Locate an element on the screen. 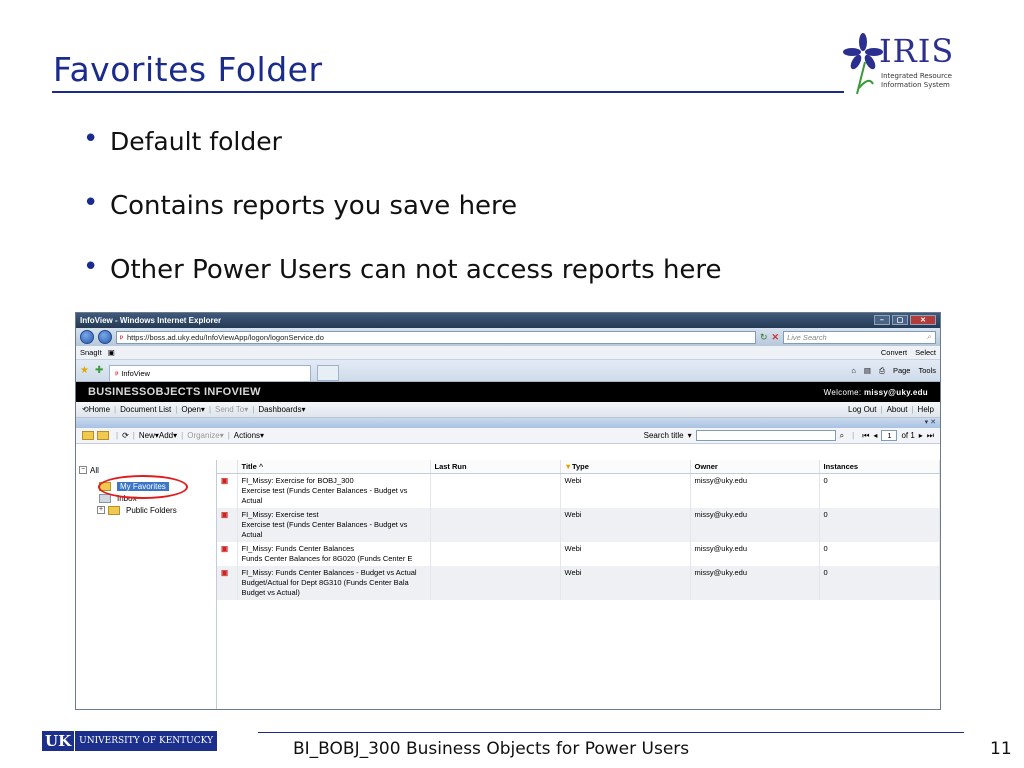 This screenshot has height=768, width=1024. about-link: About is located at coordinates (897, 409).